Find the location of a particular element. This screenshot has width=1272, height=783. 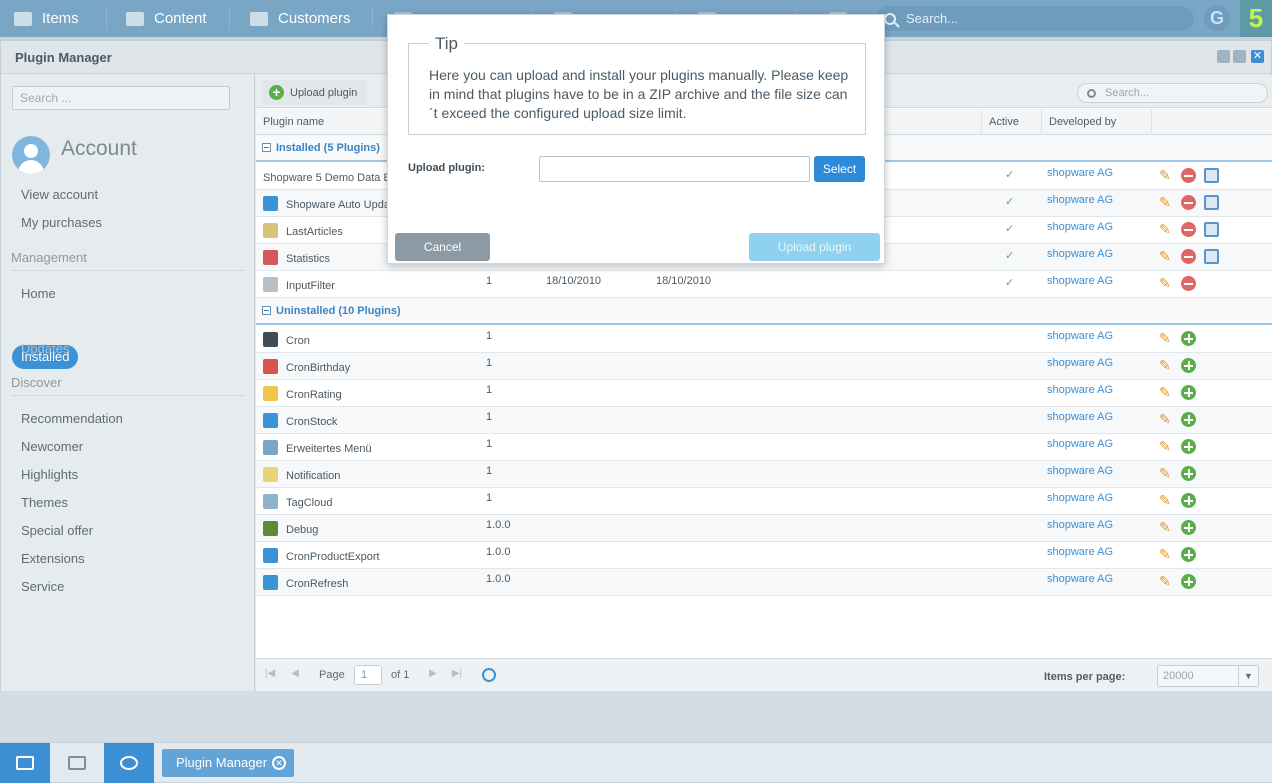

menu-items: Items is located at coordinates (39, 18).